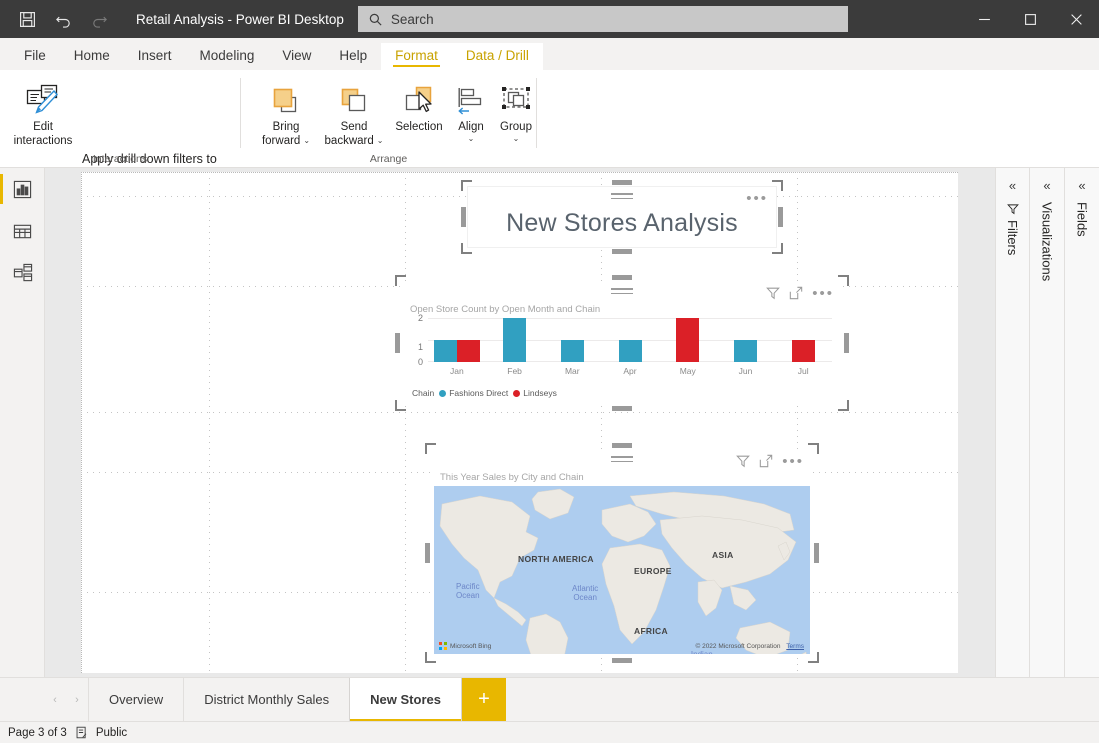 The height and width of the screenshot is (743, 1099). I want to click on bar-group: May, so click(688, 347).